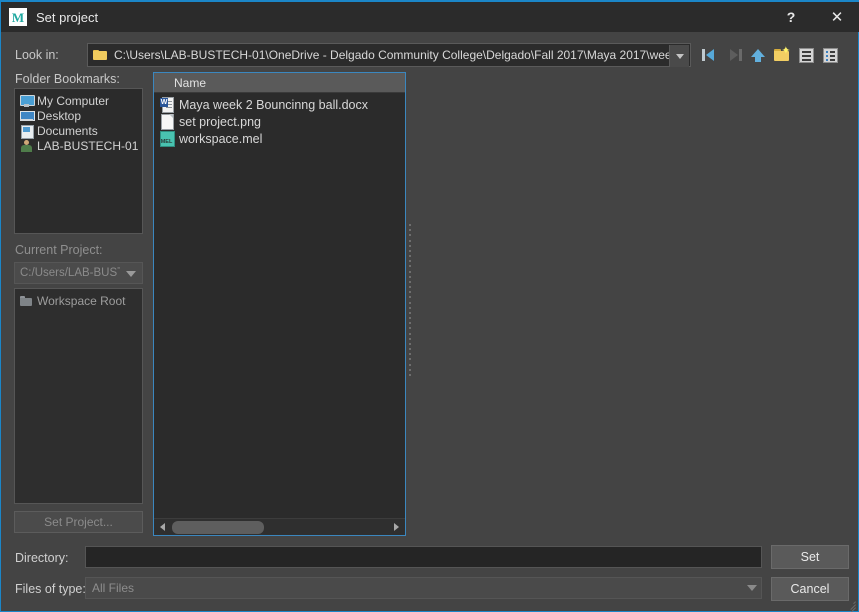  What do you see at coordinates (78, 396) in the screenshot?
I see `workspace-root-tree: Workspace Root` at bounding box center [78, 396].